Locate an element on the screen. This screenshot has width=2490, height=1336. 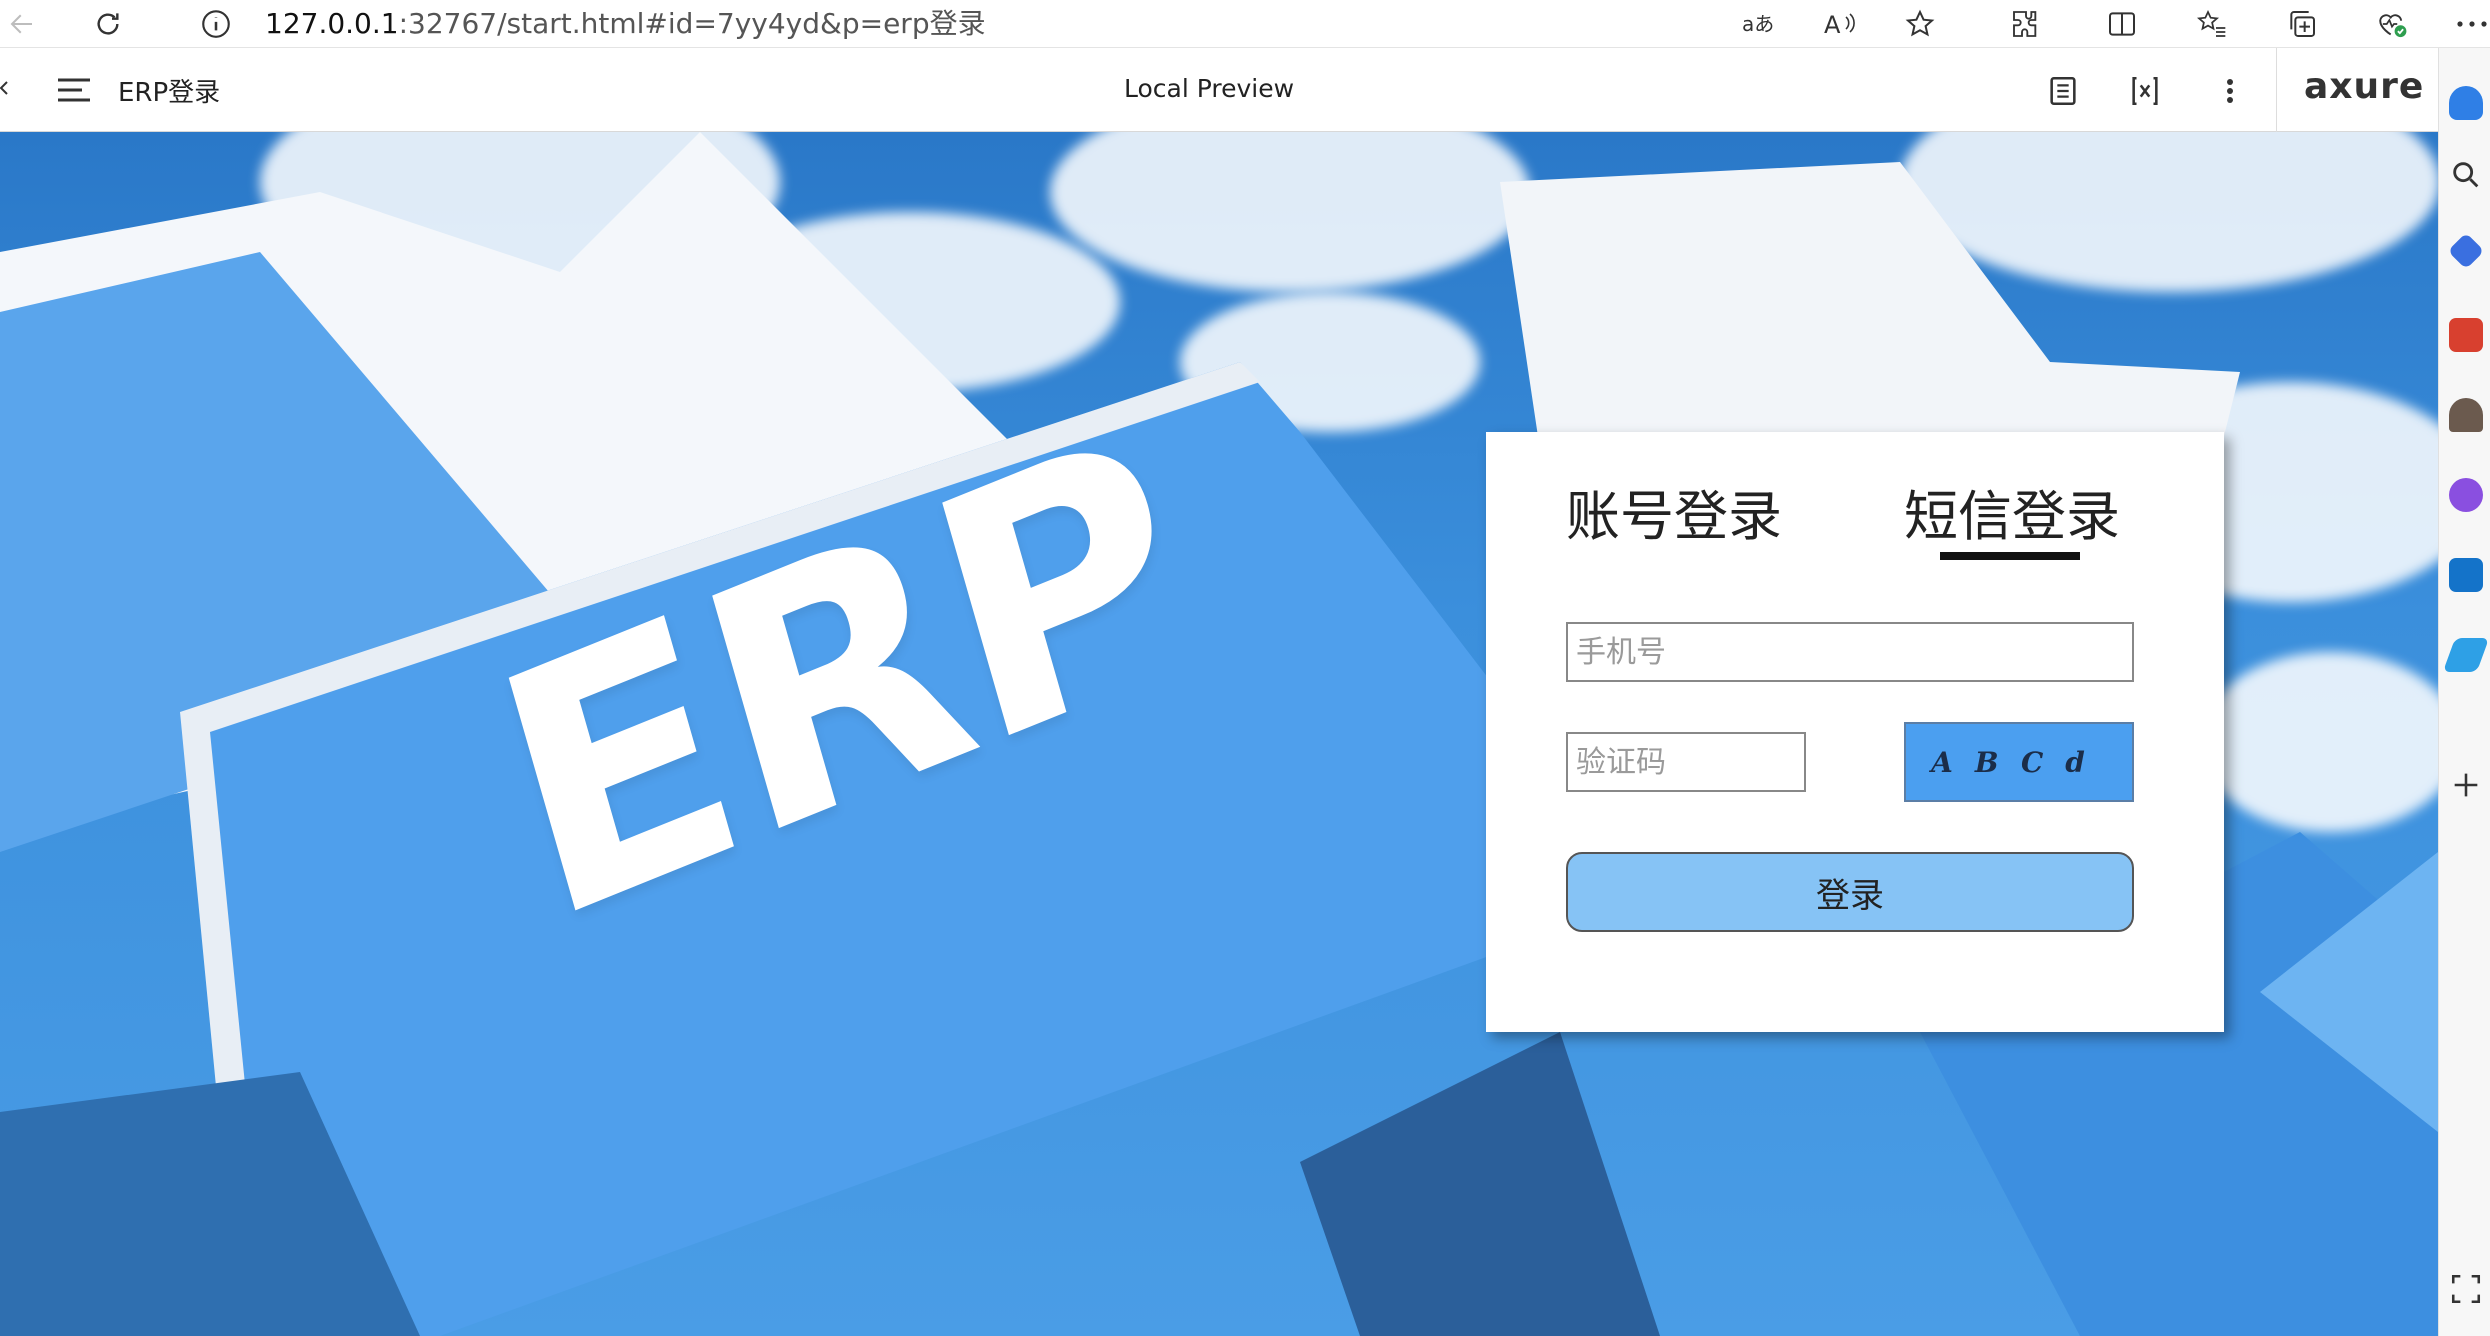
toolbar-divider is located at coordinates (2276, 90).